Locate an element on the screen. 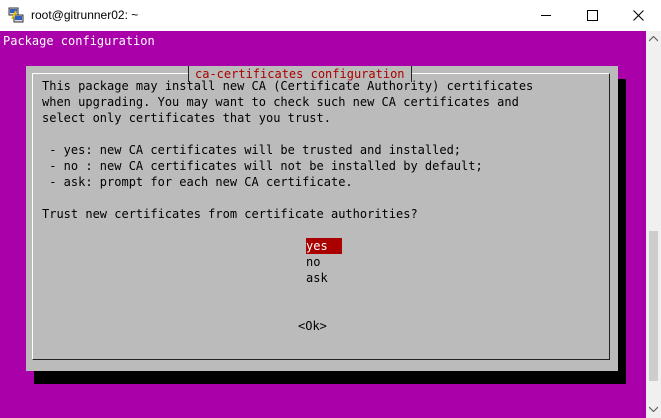 Image resolution: width=661 pixels, height=418 pixels. window-title: root@gitrunner02: ~ is located at coordinates (85, 15).